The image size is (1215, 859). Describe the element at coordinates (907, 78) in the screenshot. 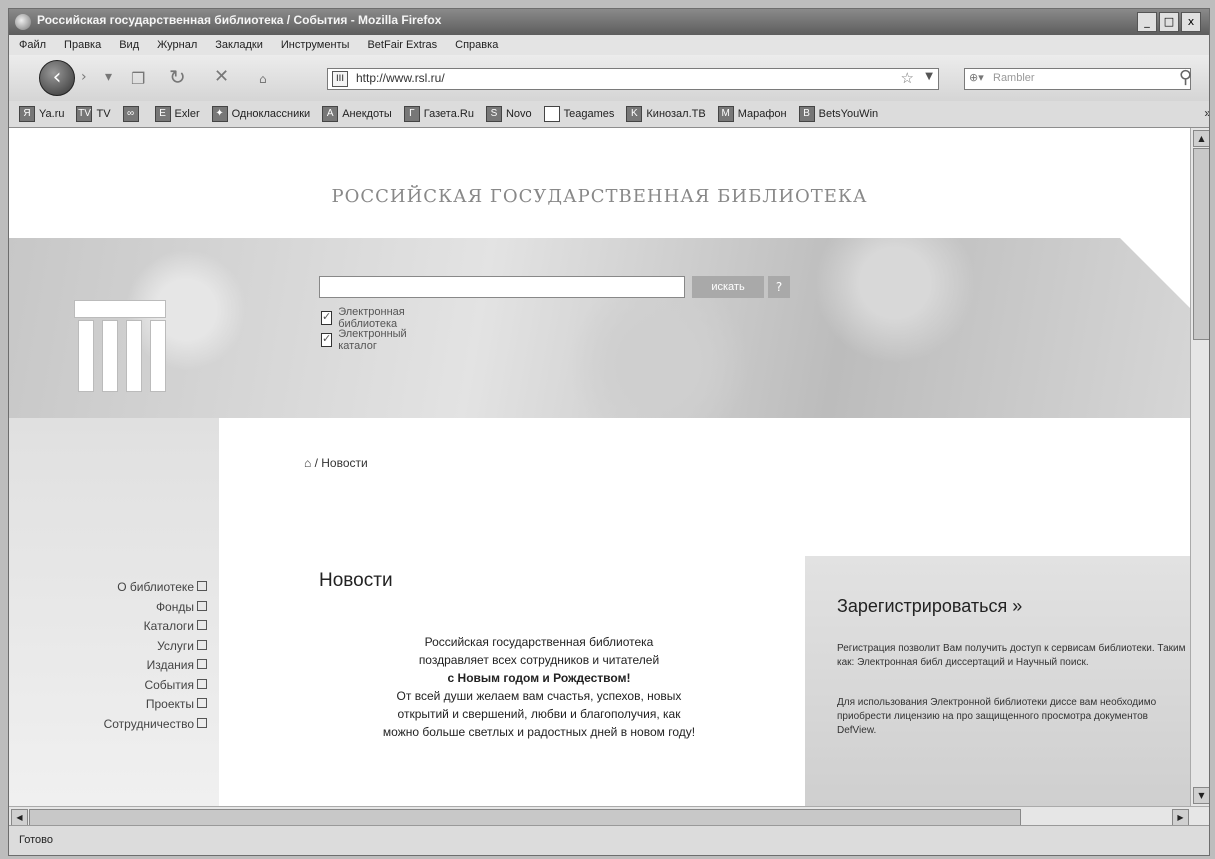

I see `bookmark-star-icon: ☆` at that location.